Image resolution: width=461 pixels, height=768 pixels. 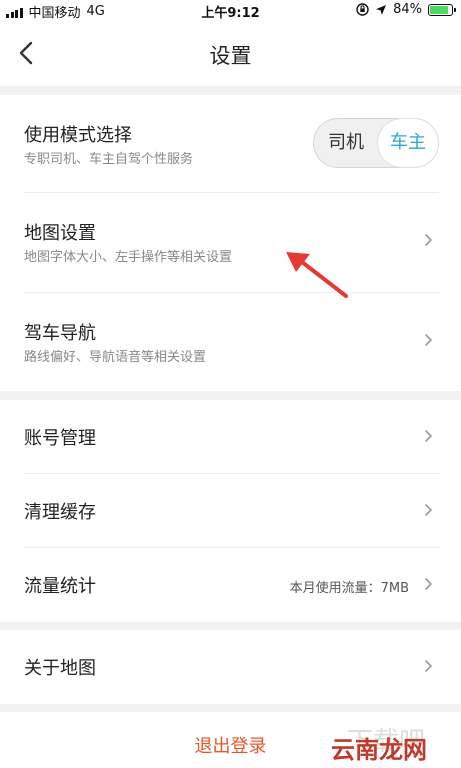 What do you see at coordinates (230, 10) in the screenshot?
I see `status-bar: 中国移动 4G 上午9:12 84%` at bounding box center [230, 10].